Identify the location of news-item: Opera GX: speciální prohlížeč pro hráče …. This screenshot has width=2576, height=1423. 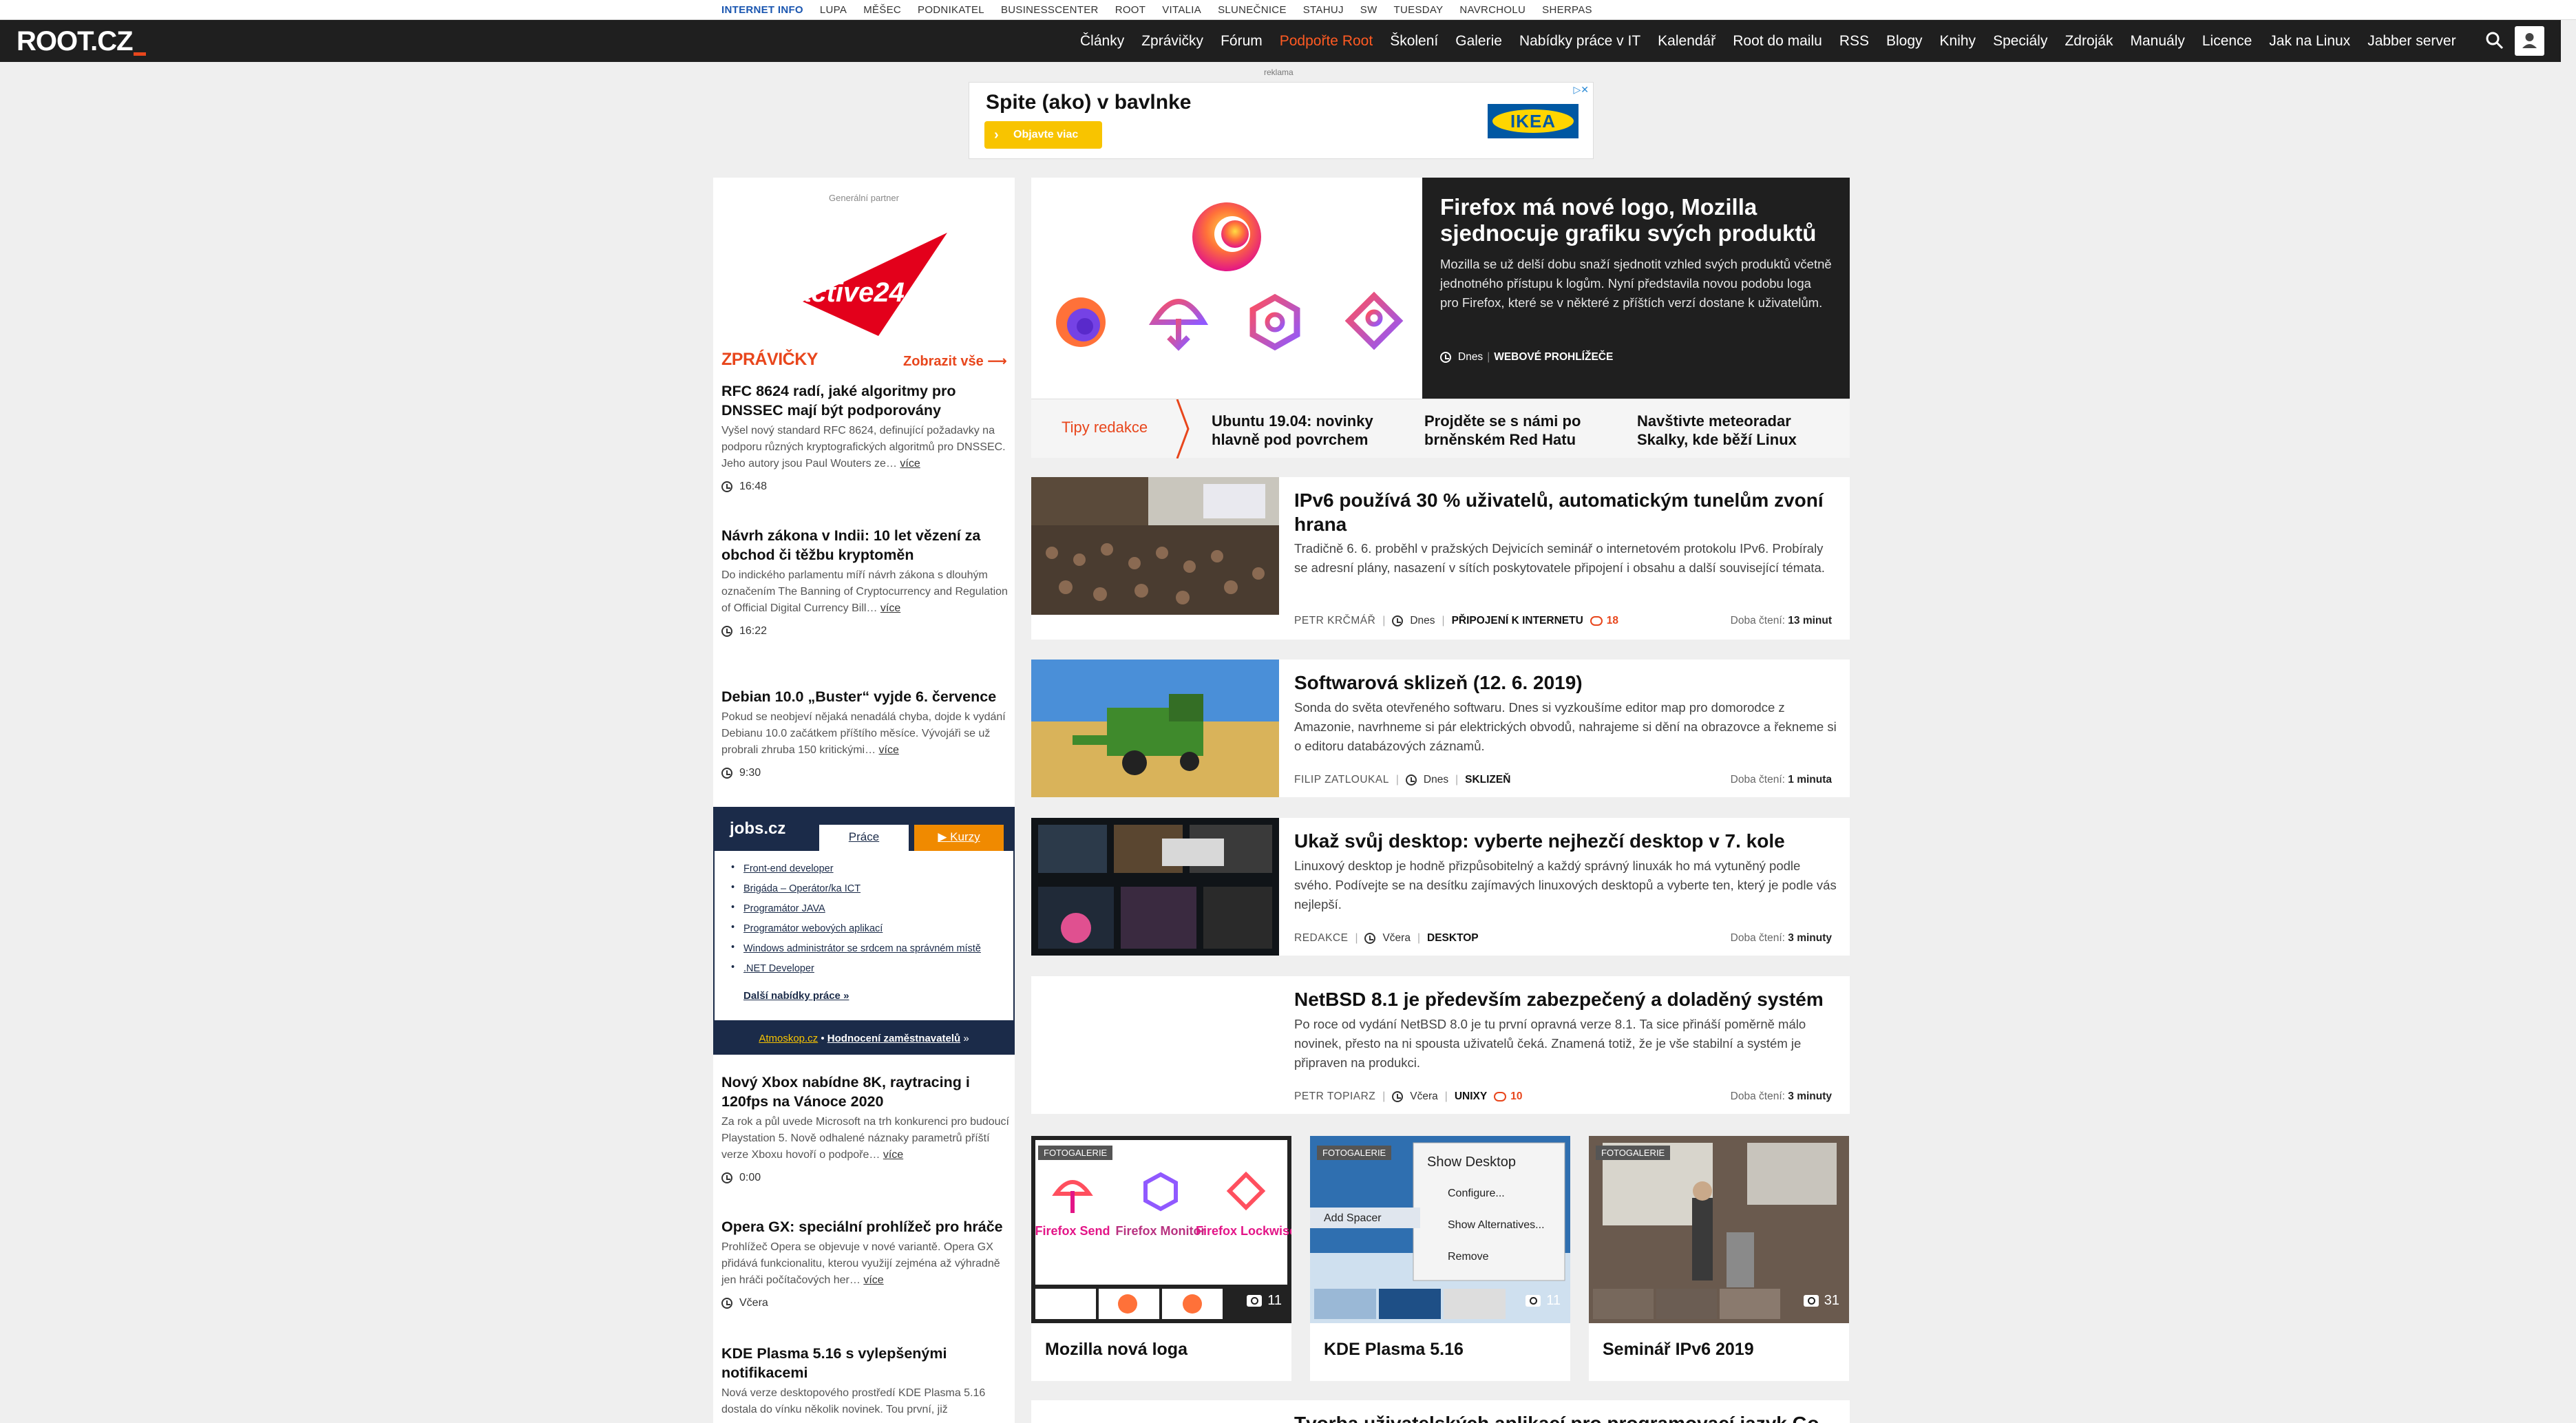
(866, 1263).